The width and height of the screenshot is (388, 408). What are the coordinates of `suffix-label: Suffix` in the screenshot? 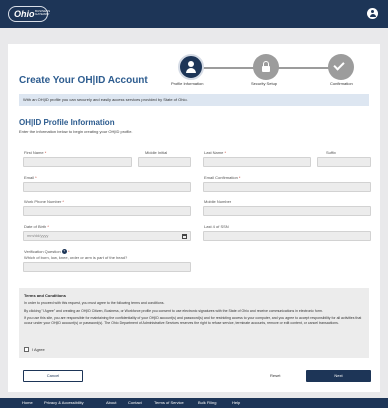 It's located at (331, 152).